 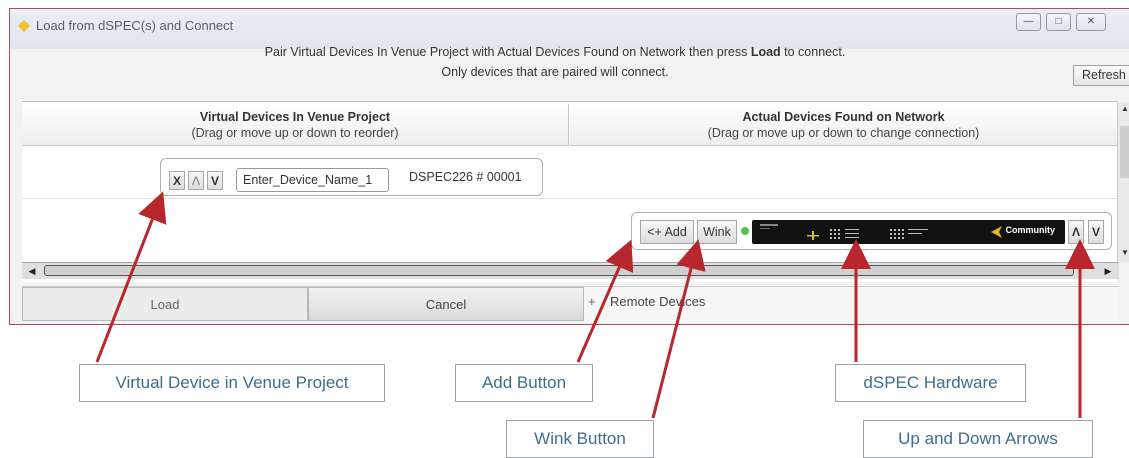 I want to click on refresh-button: Refresh, so click(x=1101, y=75).